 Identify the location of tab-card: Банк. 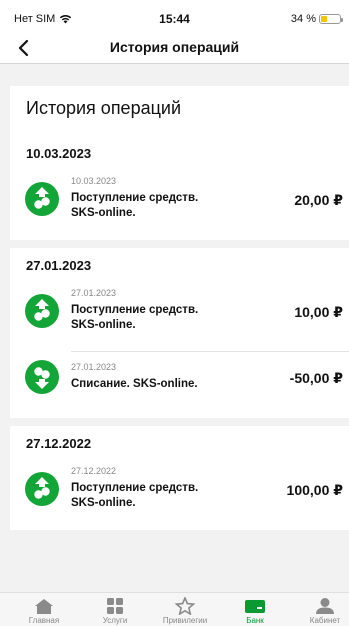
(255, 609).